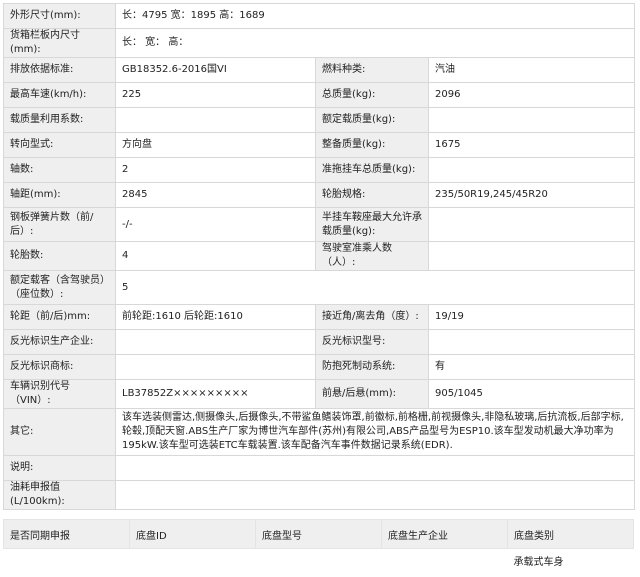 Image resolution: width=640 pixels, height=577 pixels. I want to click on spec-row: 反光标识商标: 防抱死制动系统: 有, so click(319, 367).